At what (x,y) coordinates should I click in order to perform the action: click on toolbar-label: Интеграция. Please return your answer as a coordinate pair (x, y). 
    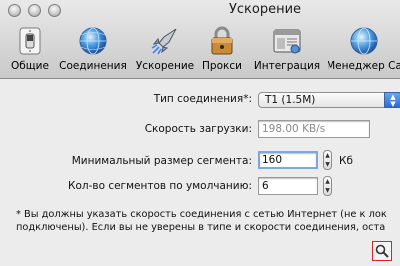
    Looking at the image, I should click on (287, 66).